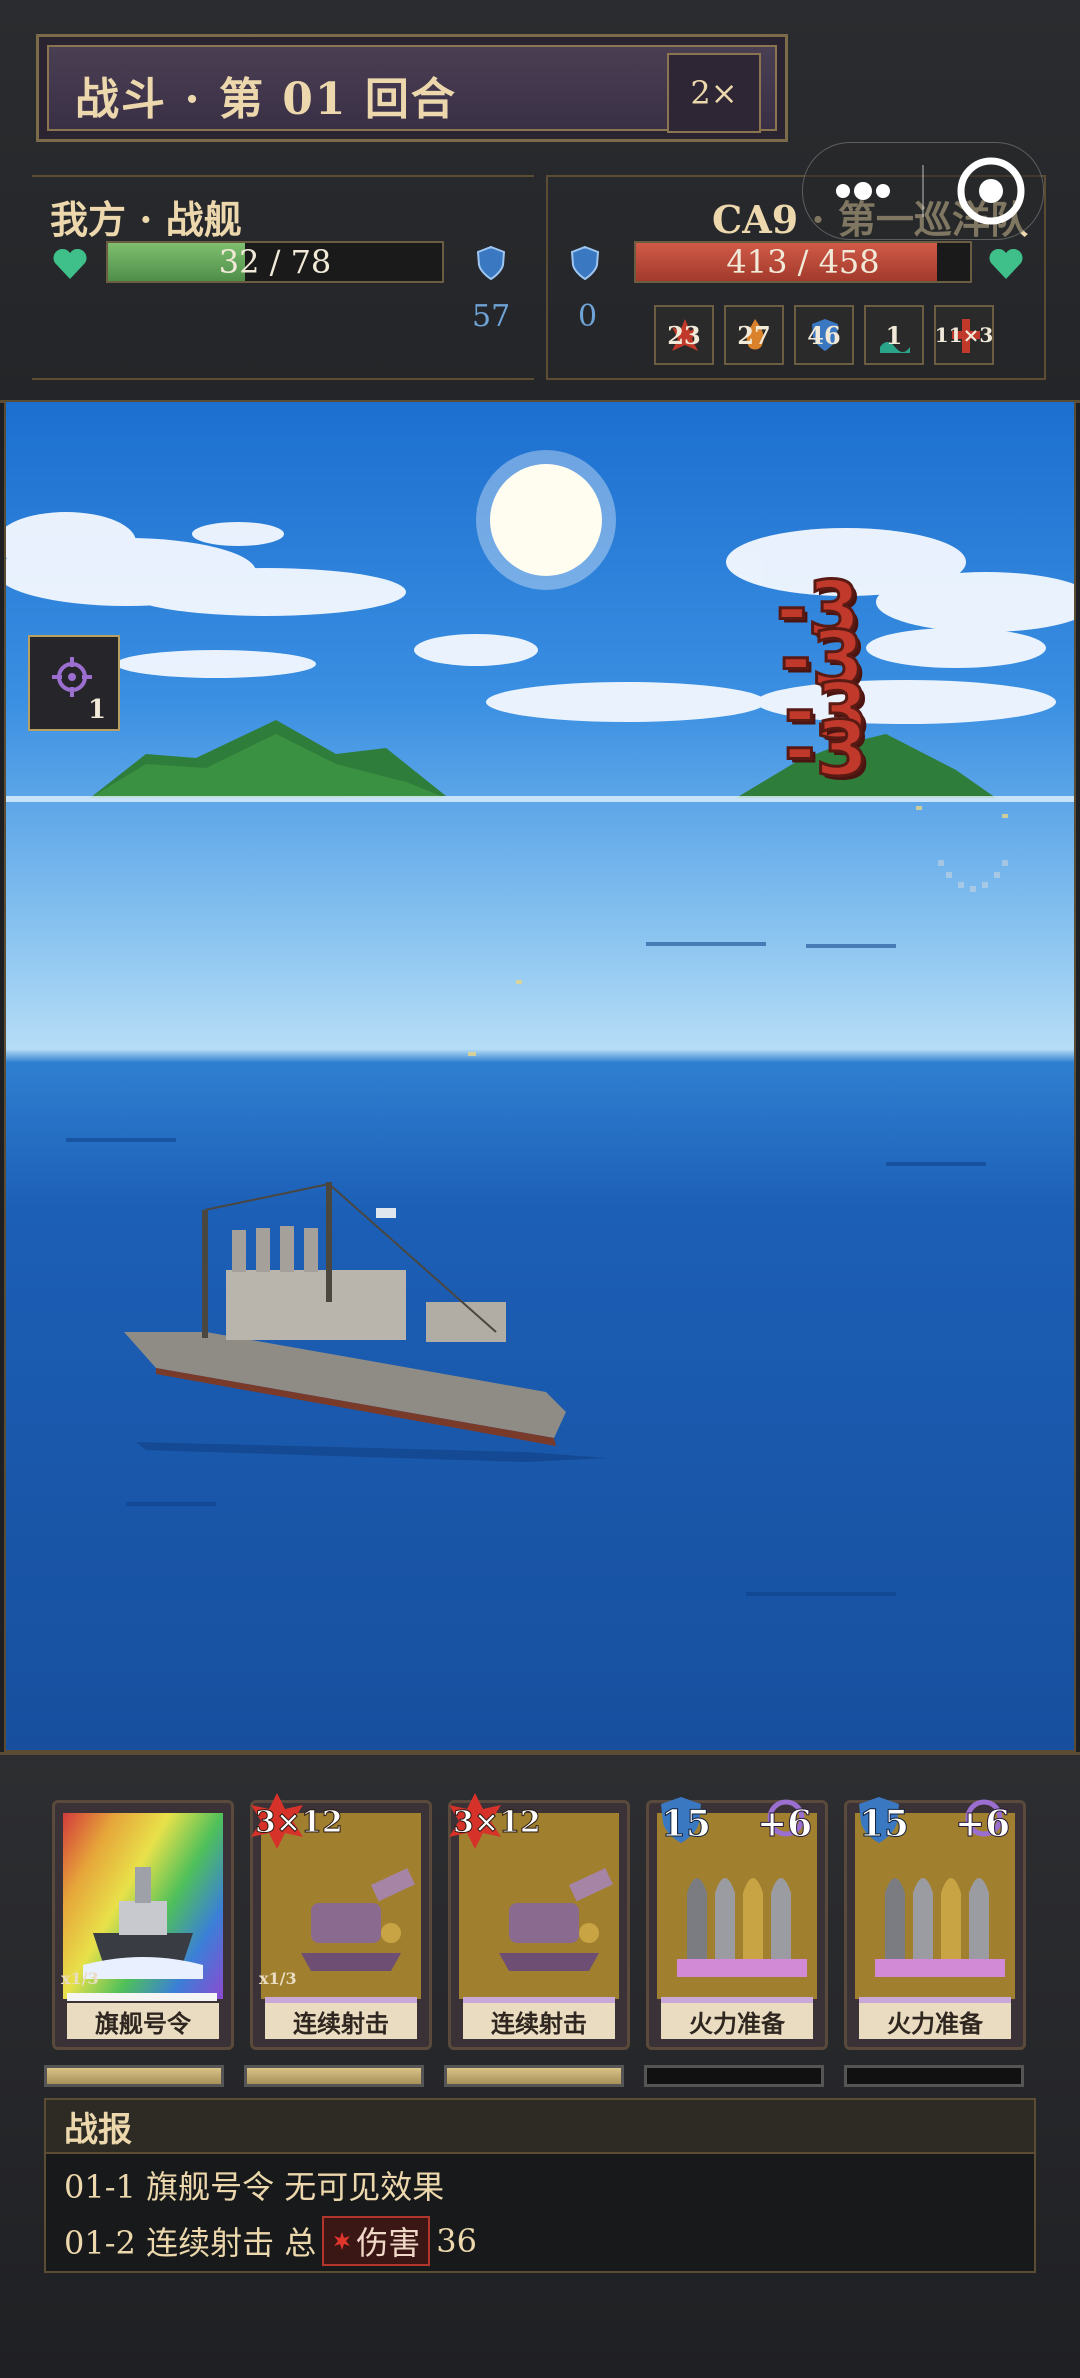 This screenshot has width=1080, height=2378. I want to click on status-value: 46, so click(824, 335).